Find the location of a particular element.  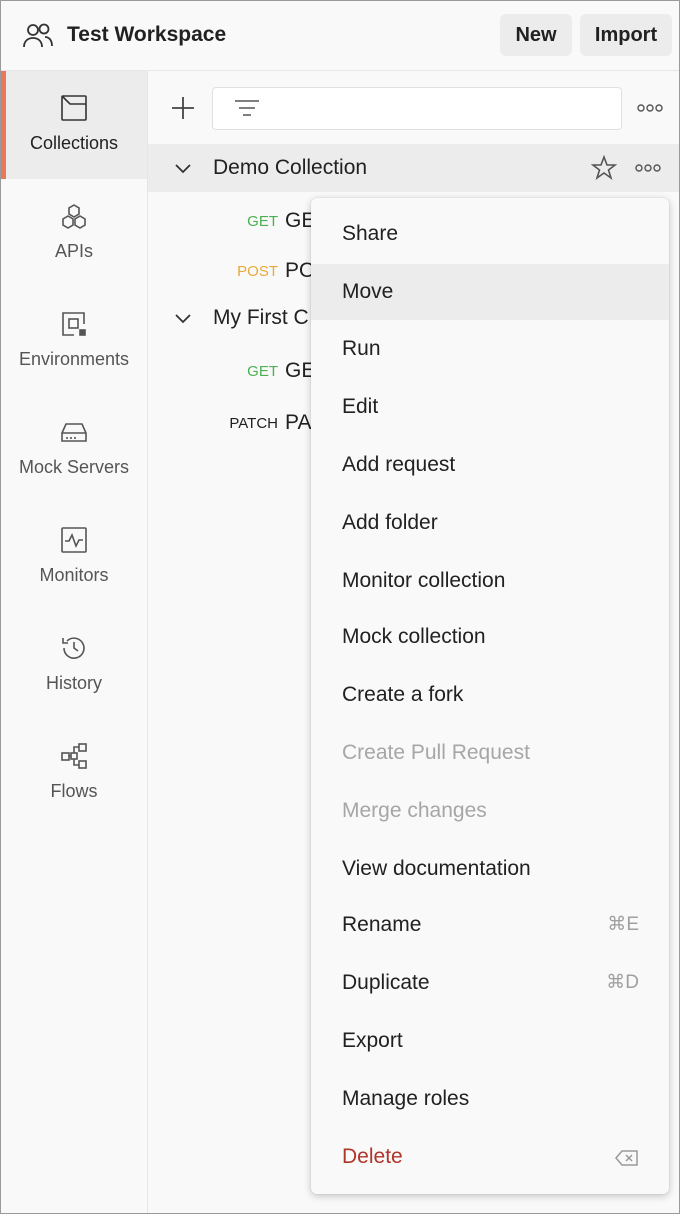

menu-item-label: Merge changes is located at coordinates (414, 810).